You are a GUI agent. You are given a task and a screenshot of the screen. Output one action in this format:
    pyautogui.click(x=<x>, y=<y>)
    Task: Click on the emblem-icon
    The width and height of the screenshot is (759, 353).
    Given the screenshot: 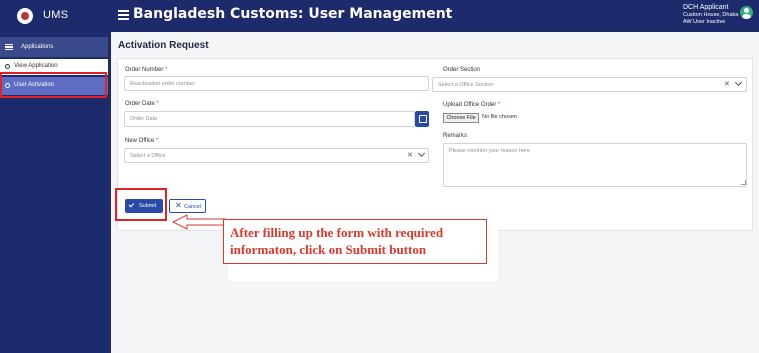 What is the action you would take?
    pyautogui.click(x=25, y=16)
    